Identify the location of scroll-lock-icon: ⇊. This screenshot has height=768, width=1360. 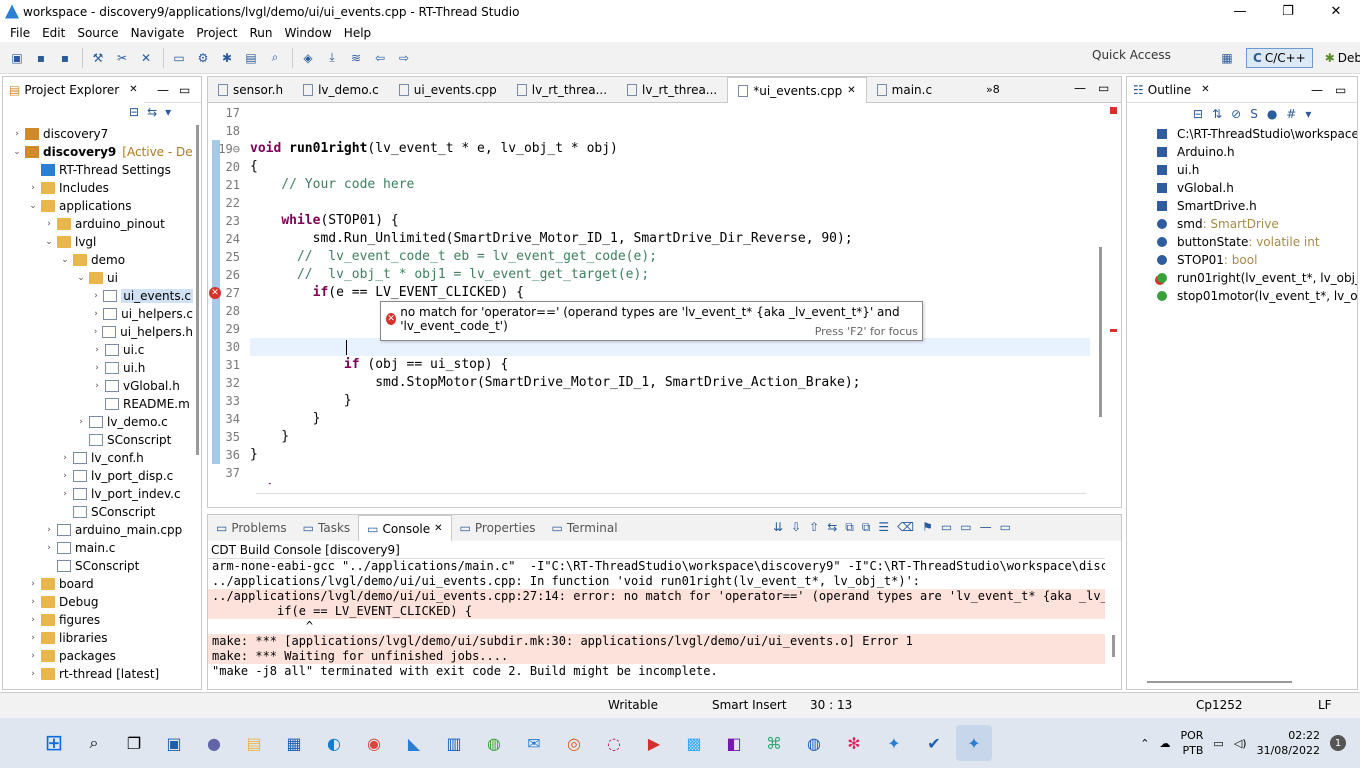
(778, 527).